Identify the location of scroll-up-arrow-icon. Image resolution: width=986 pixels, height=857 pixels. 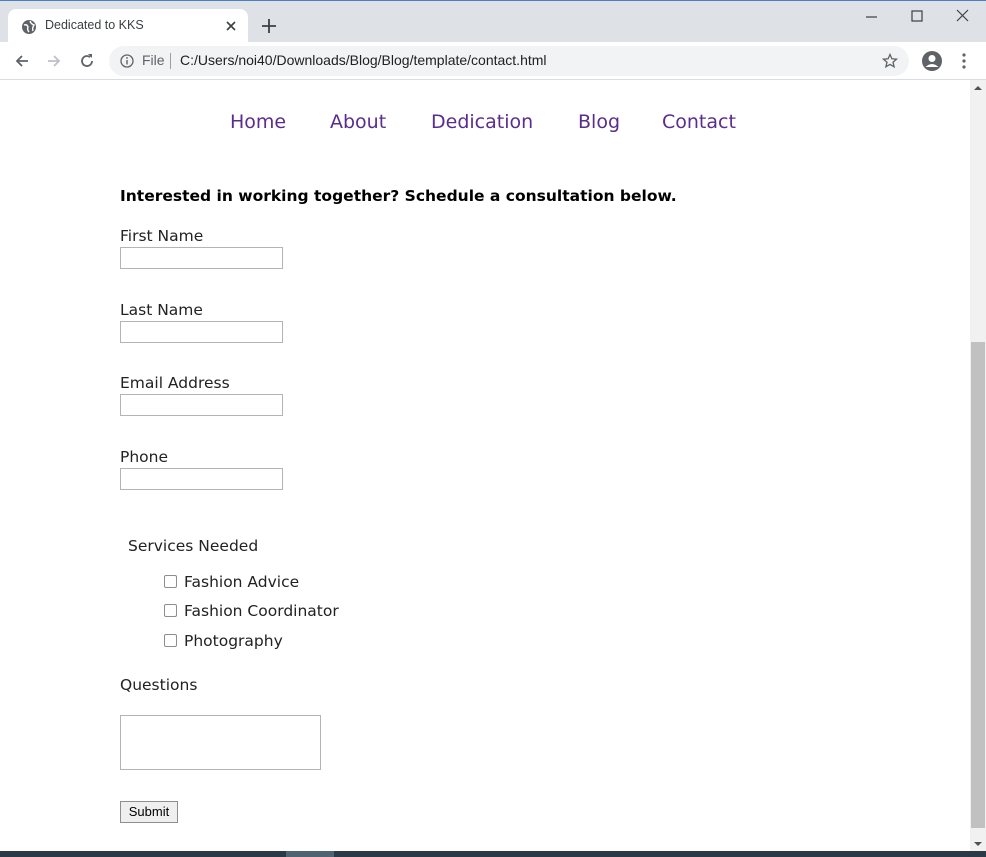
(978, 88).